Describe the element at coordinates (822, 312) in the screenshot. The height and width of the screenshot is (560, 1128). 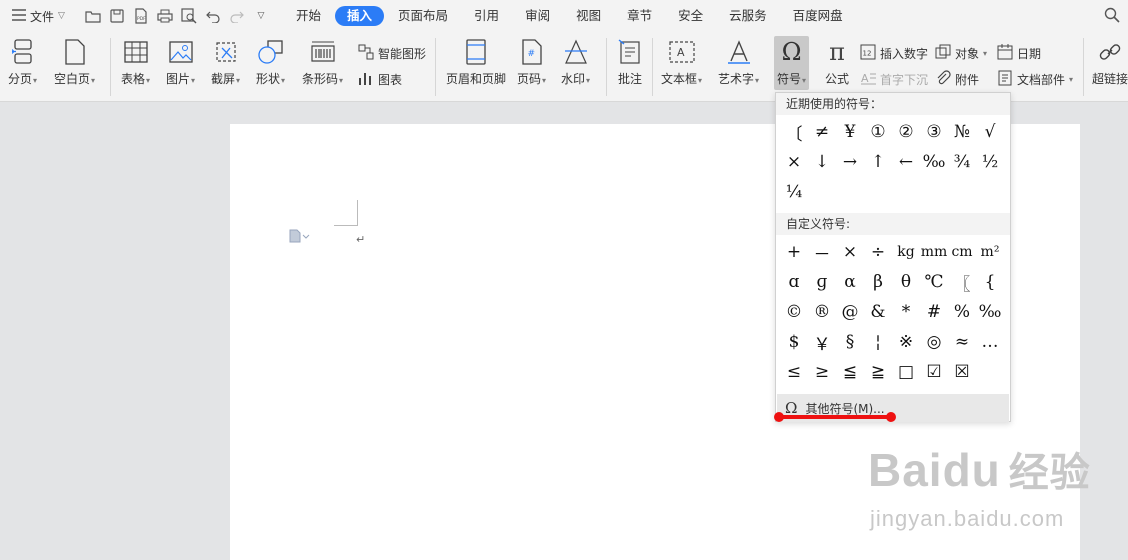
I see `custom-symbol-cell: ®` at that location.